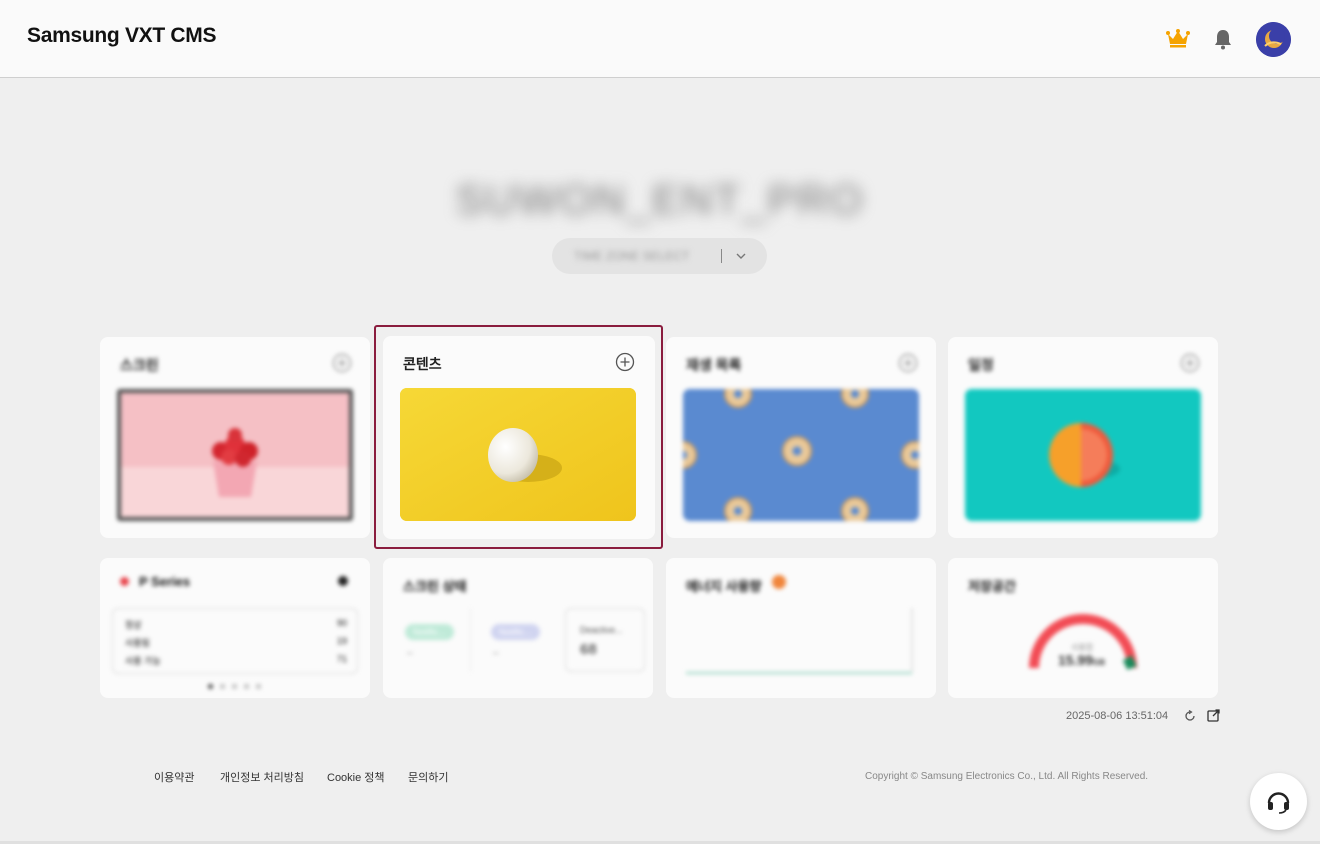 The height and width of the screenshot is (844, 1320). I want to click on top-header: Samsung VXT CMS, so click(660, 39).